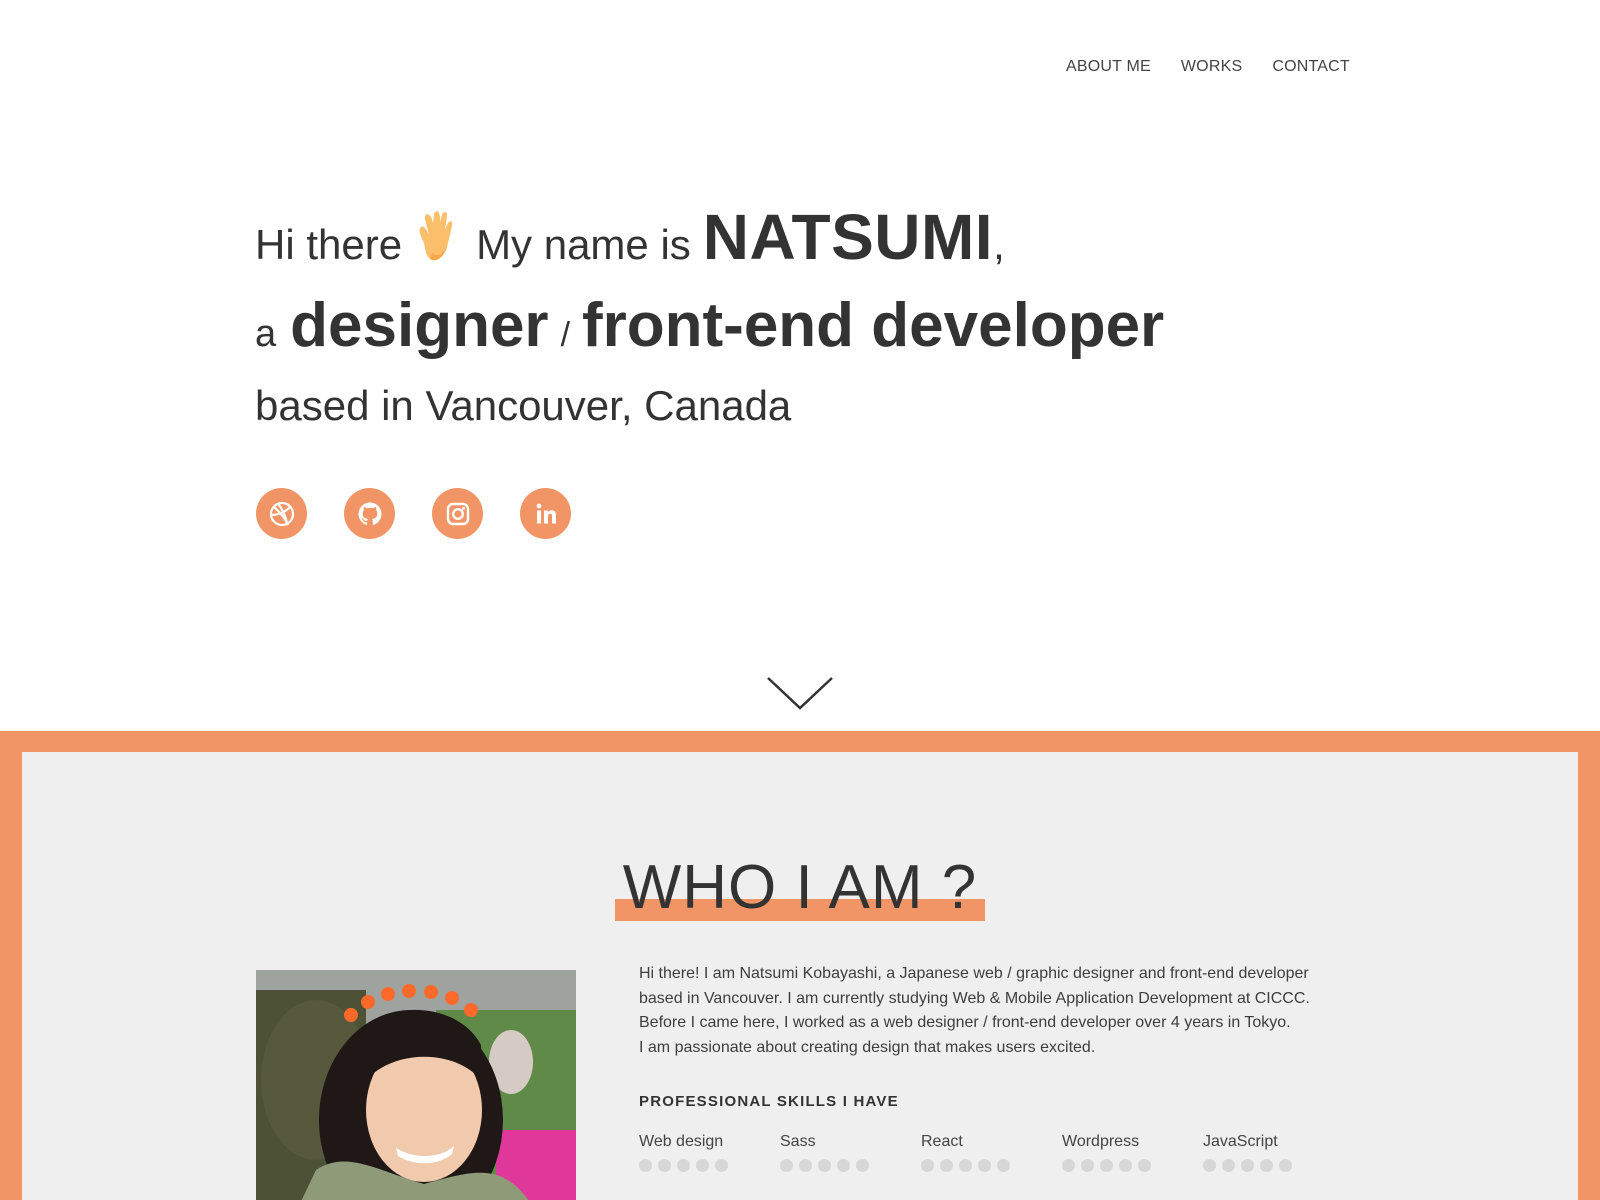  Describe the element at coordinates (798, 1141) in the screenshot. I see `skill-name: Sass` at that location.